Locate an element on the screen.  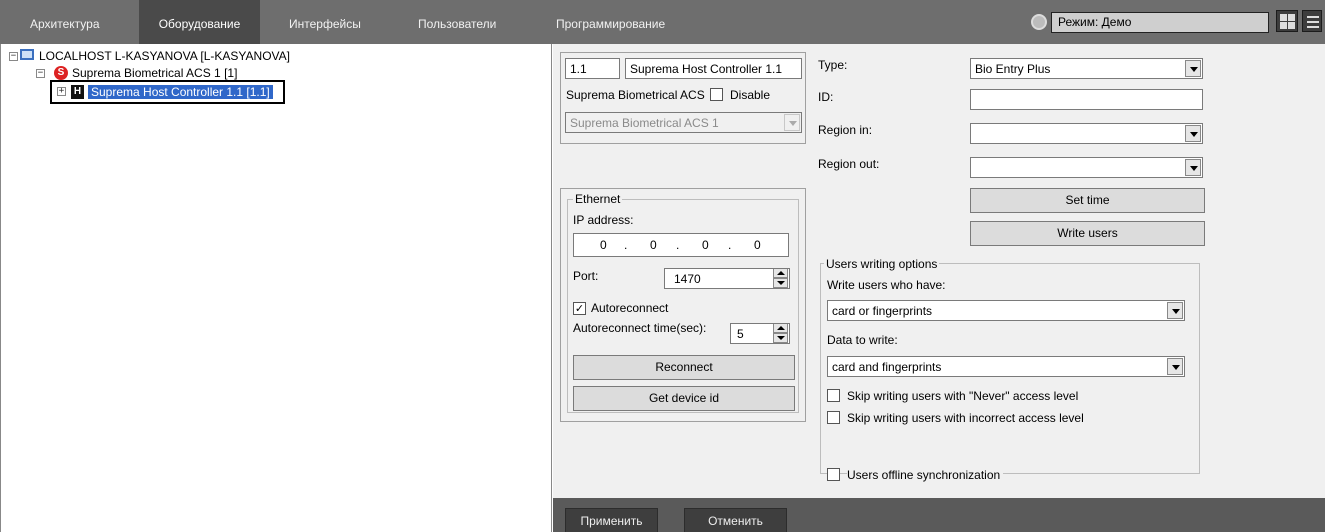
grid-view-icon is located at coordinates (1287, 21).